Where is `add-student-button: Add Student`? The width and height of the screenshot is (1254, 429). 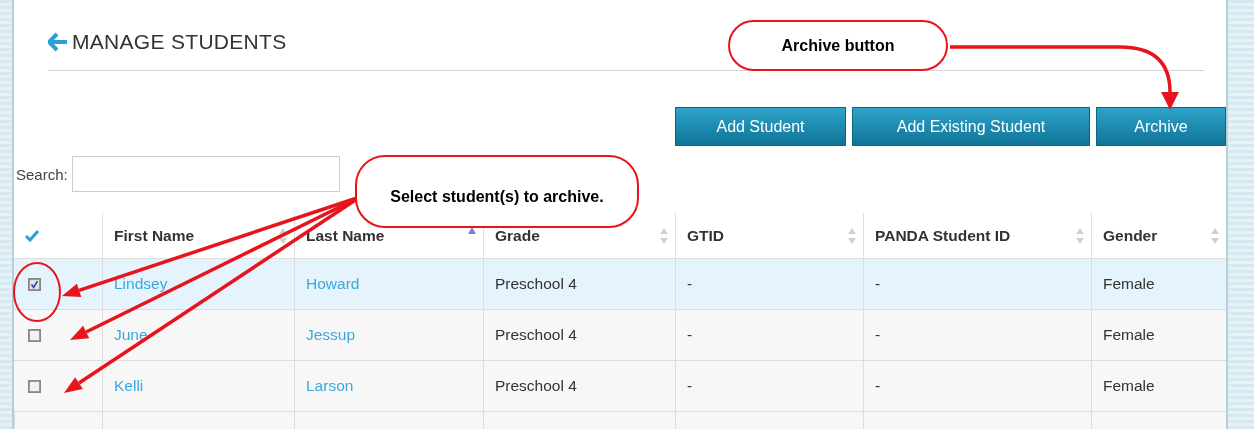
add-student-button: Add Student is located at coordinates (760, 126).